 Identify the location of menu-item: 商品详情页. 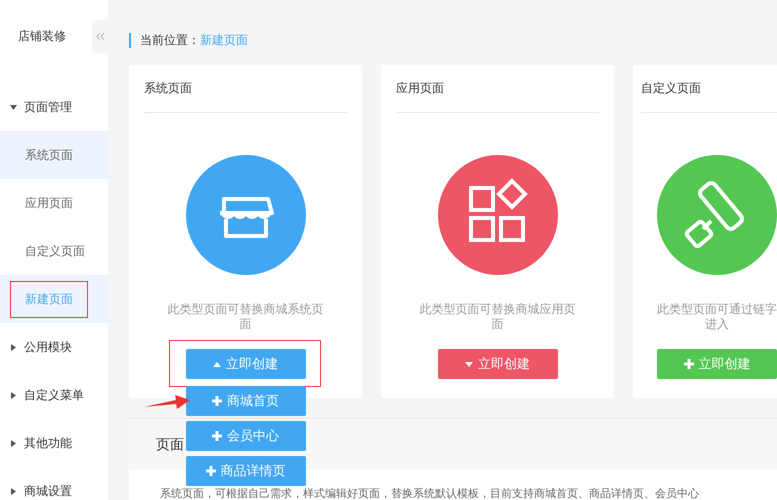
(246, 471).